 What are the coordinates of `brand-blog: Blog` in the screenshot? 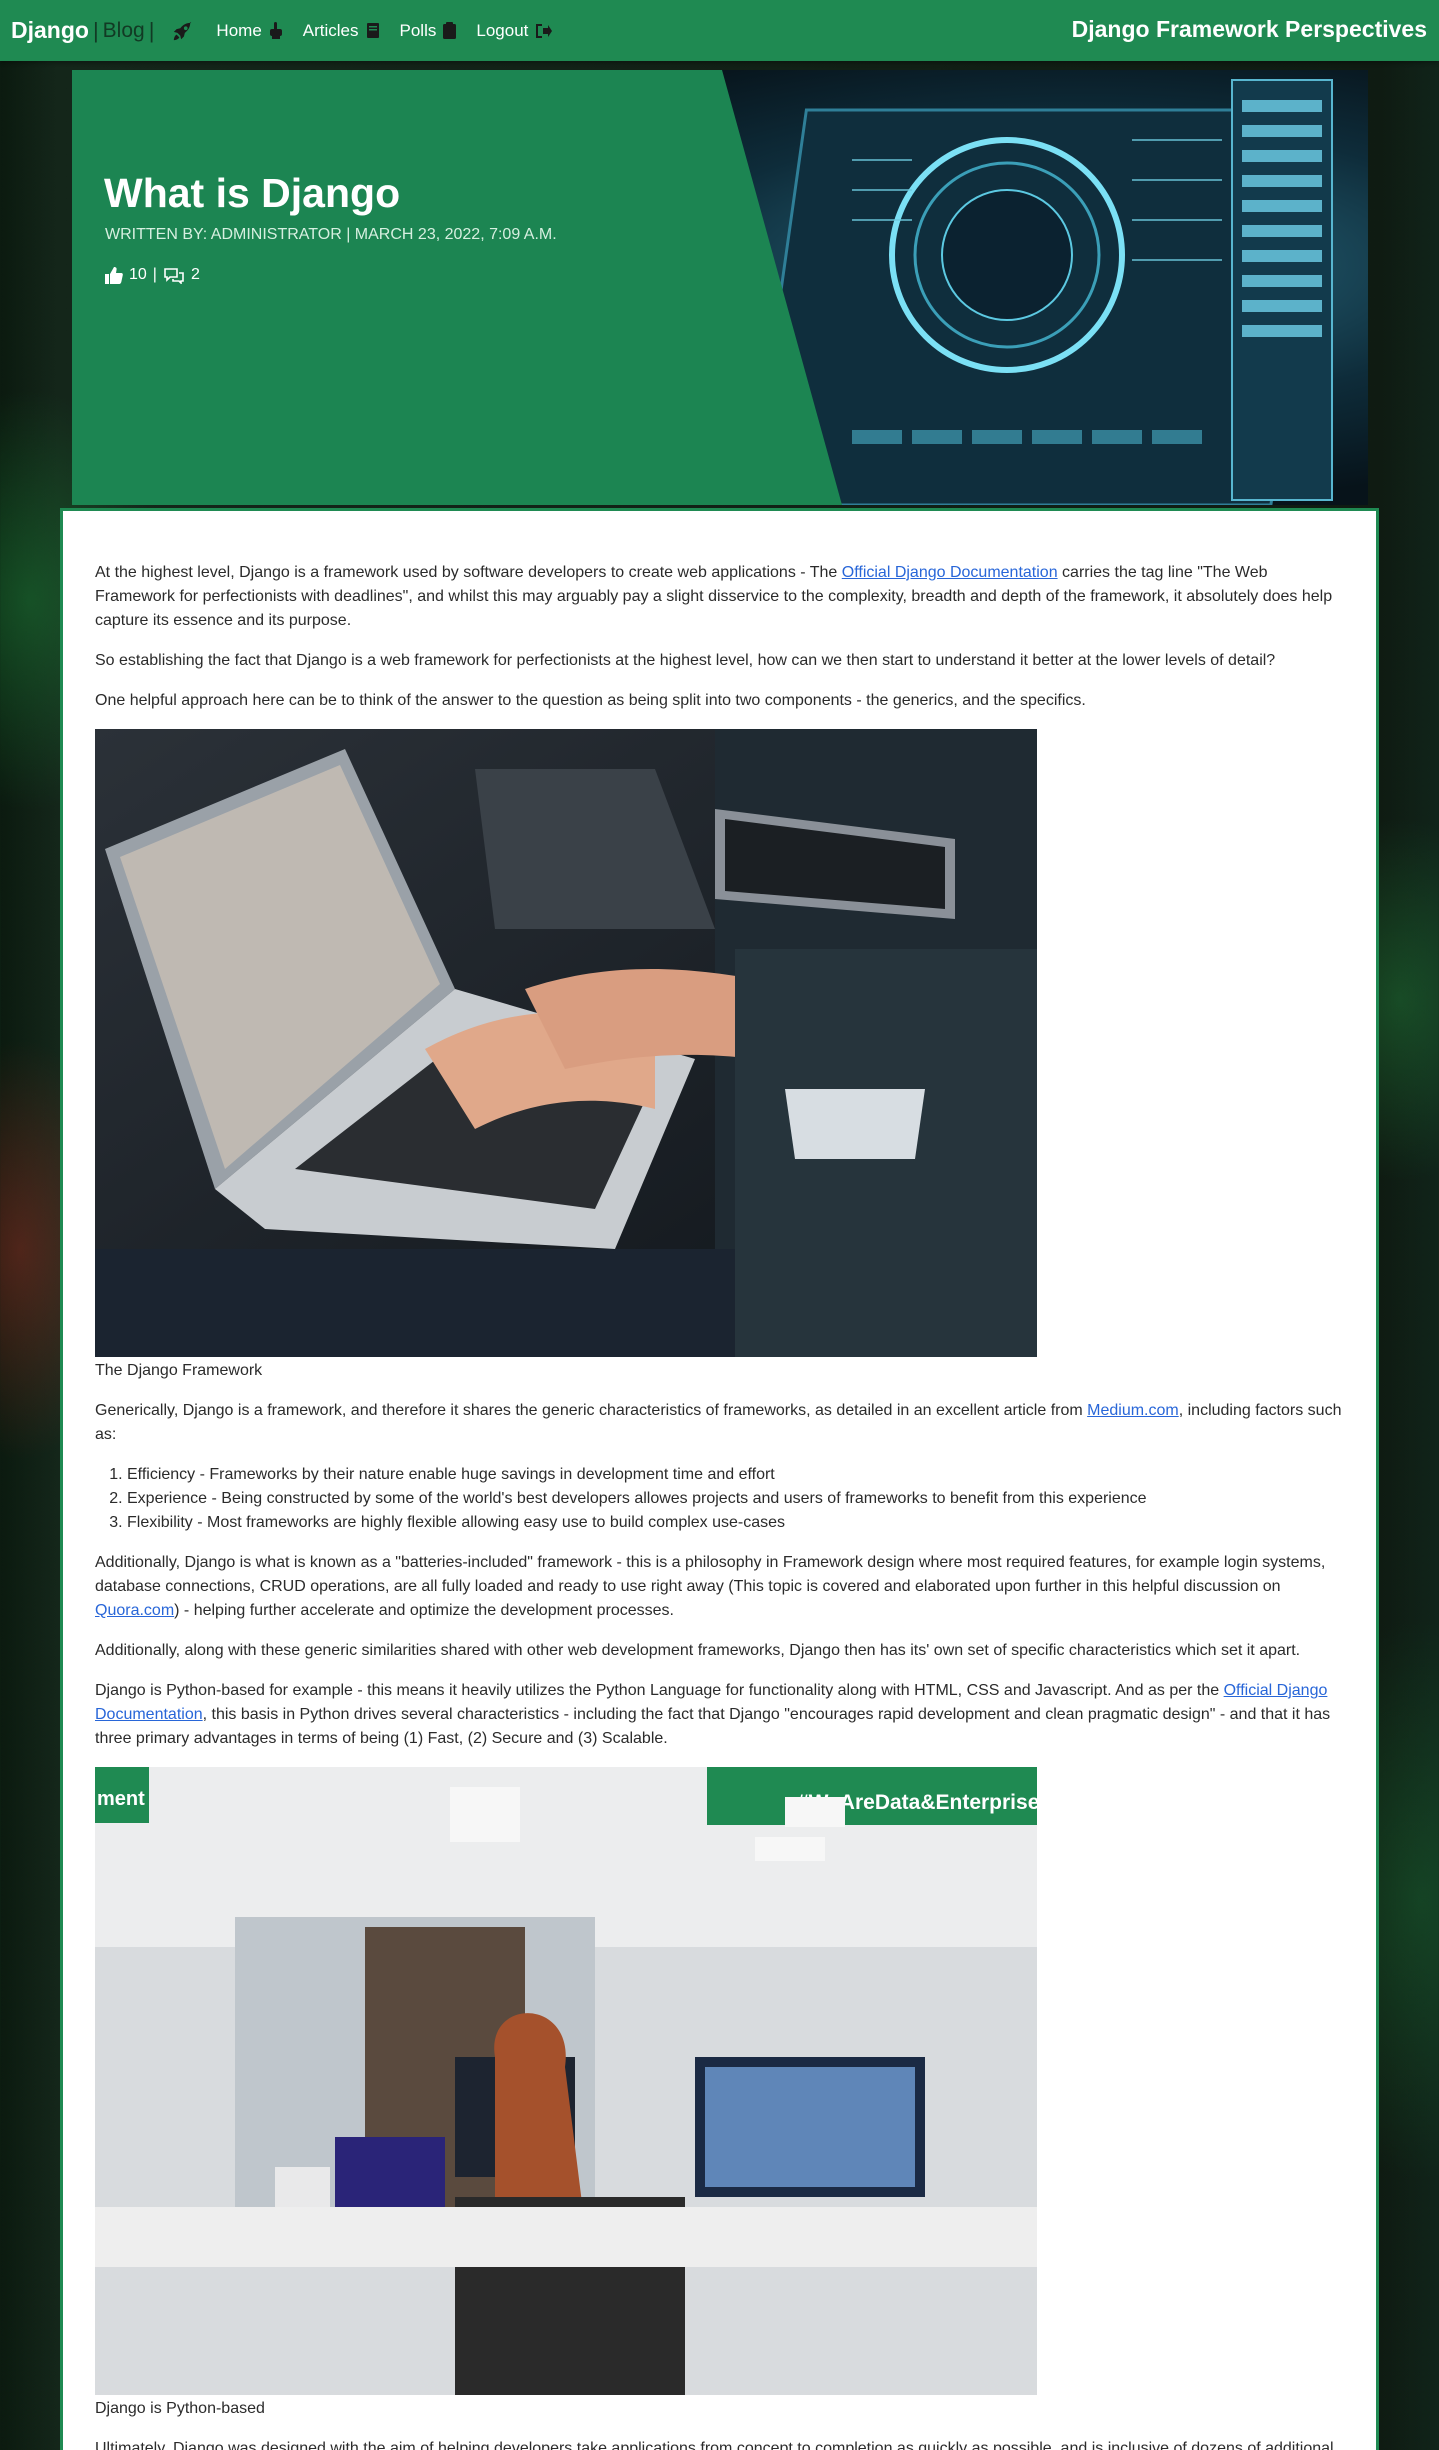 It's located at (124, 31).